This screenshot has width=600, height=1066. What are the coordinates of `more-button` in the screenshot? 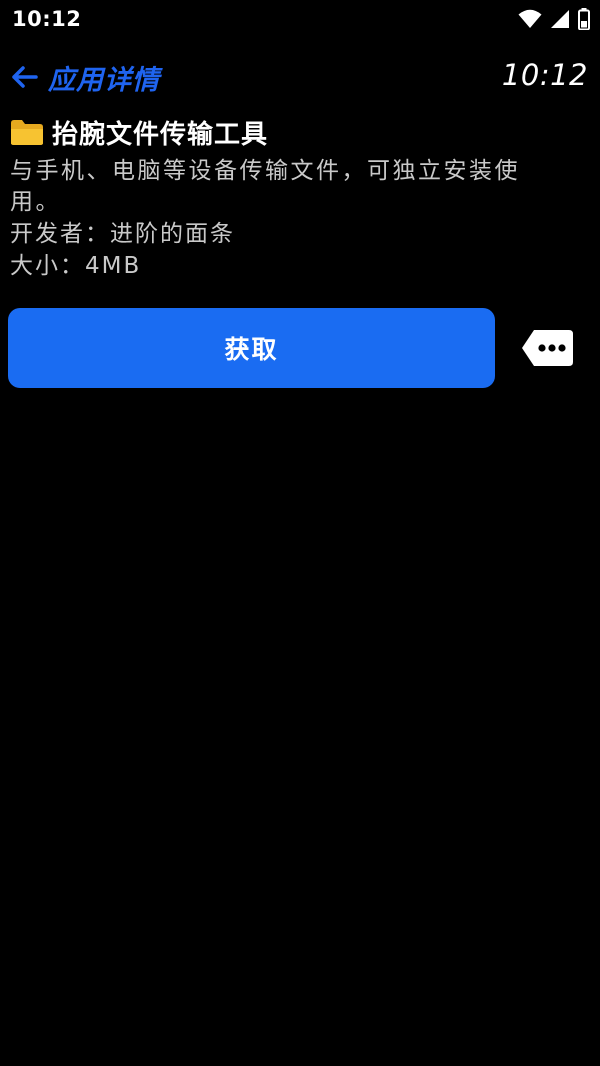 It's located at (547, 348).